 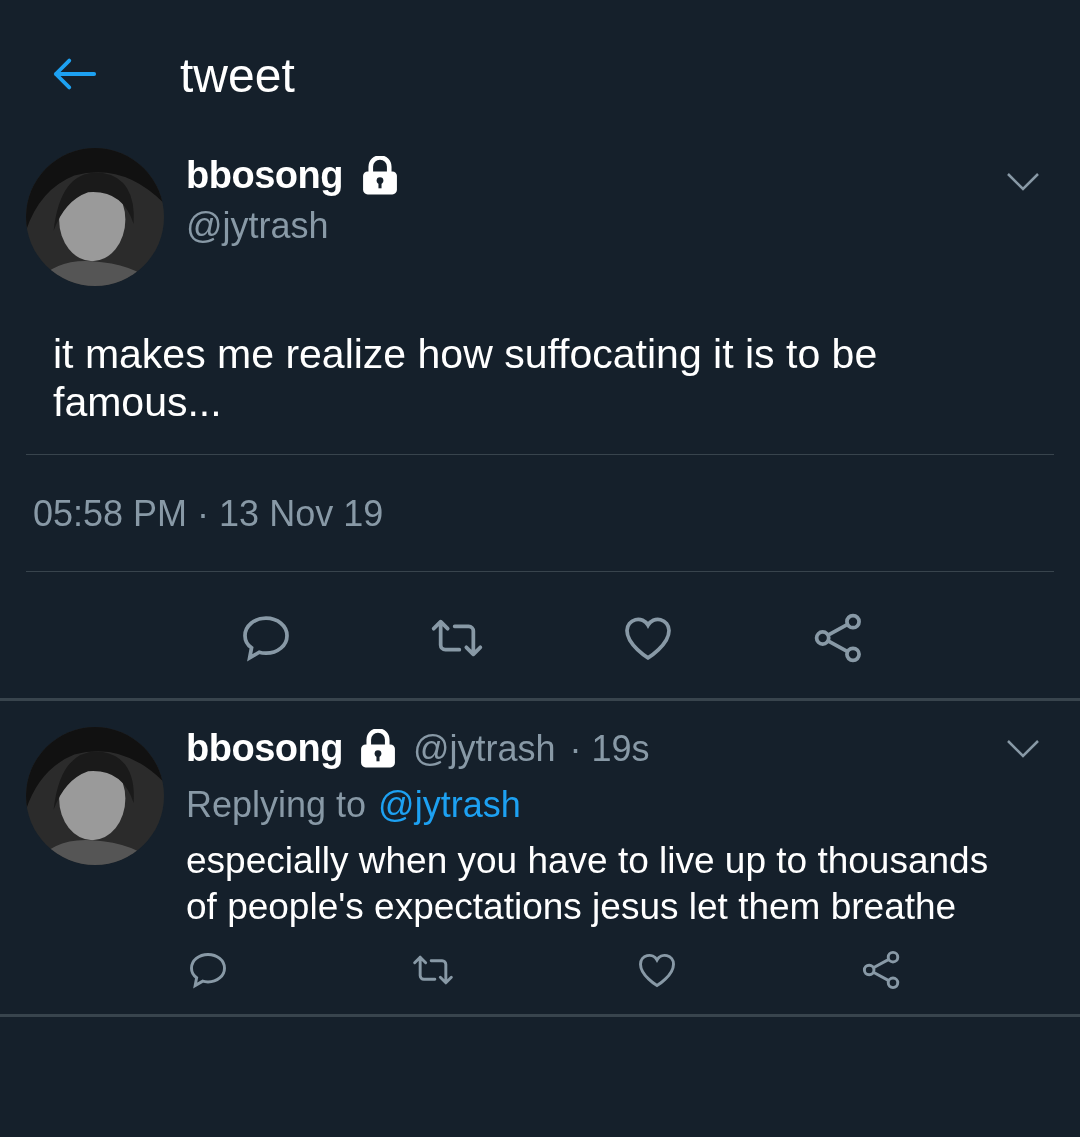 What do you see at coordinates (237, 75) in the screenshot?
I see `page-title: tweet` at bounding box center [237, 75].